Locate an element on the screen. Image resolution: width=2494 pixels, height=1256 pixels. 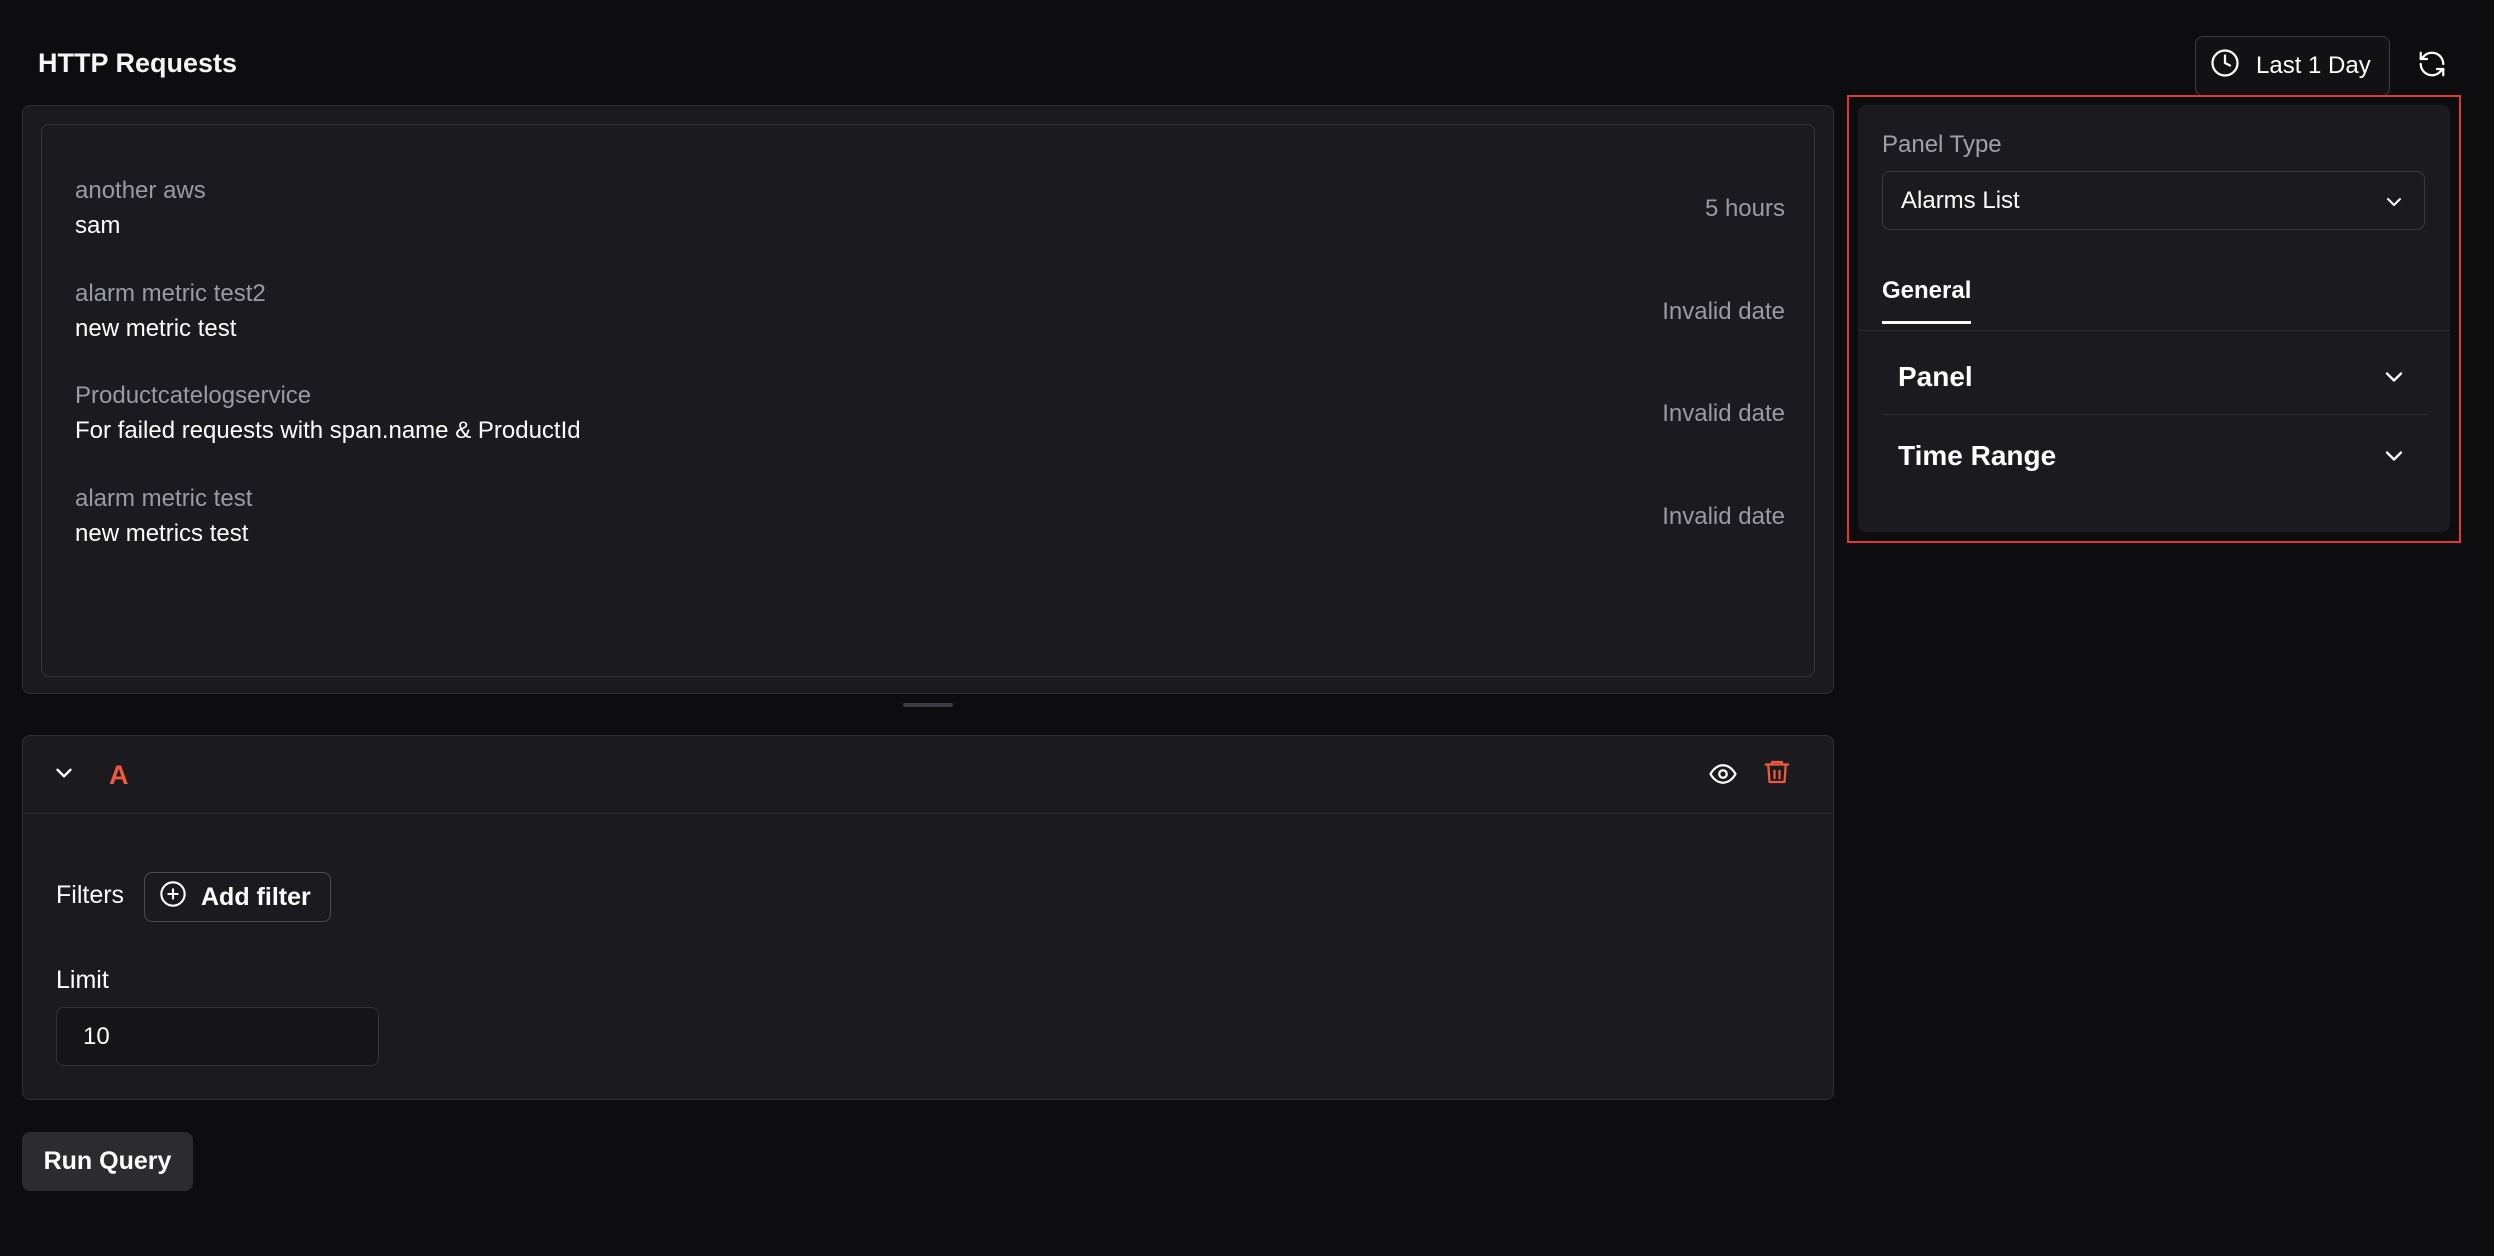
limit-label: Limit is located at coordinates (82, 980).